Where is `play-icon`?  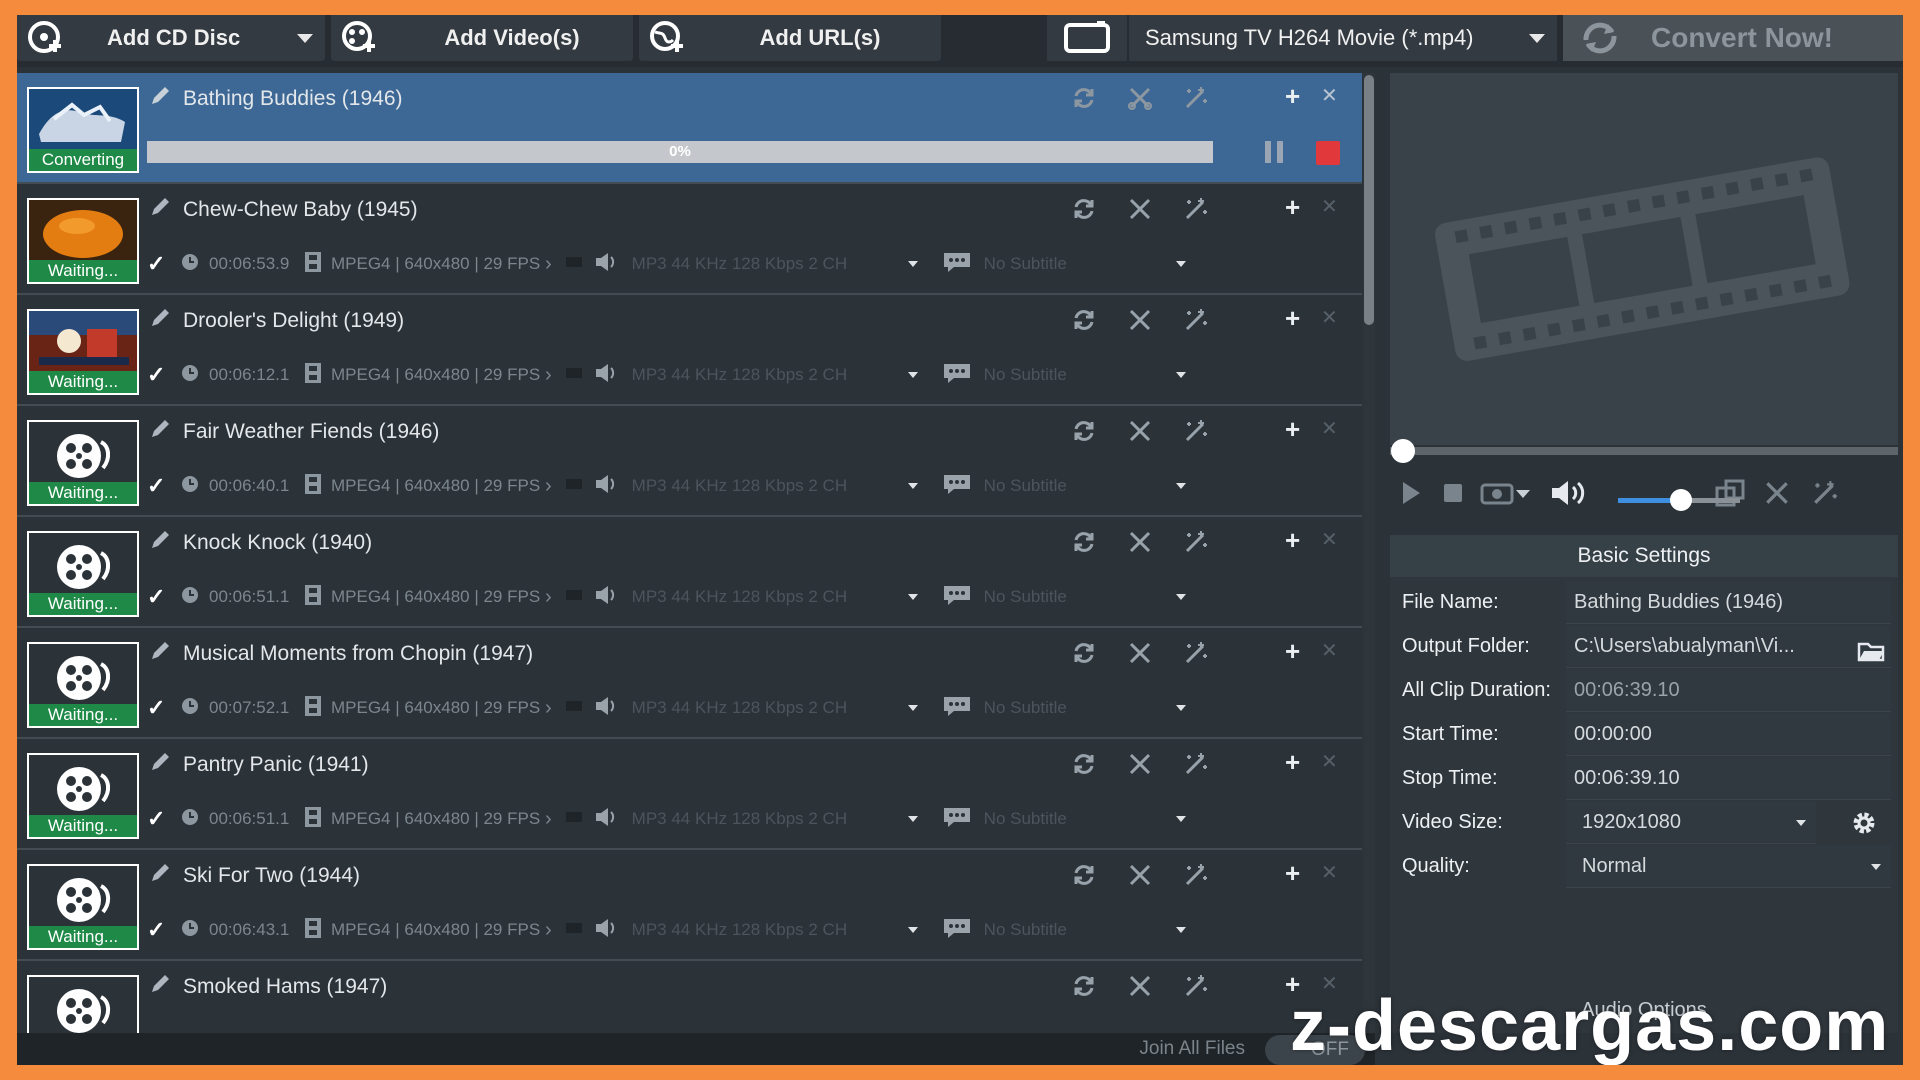
play-icon is located at coordinates (1411, 495).